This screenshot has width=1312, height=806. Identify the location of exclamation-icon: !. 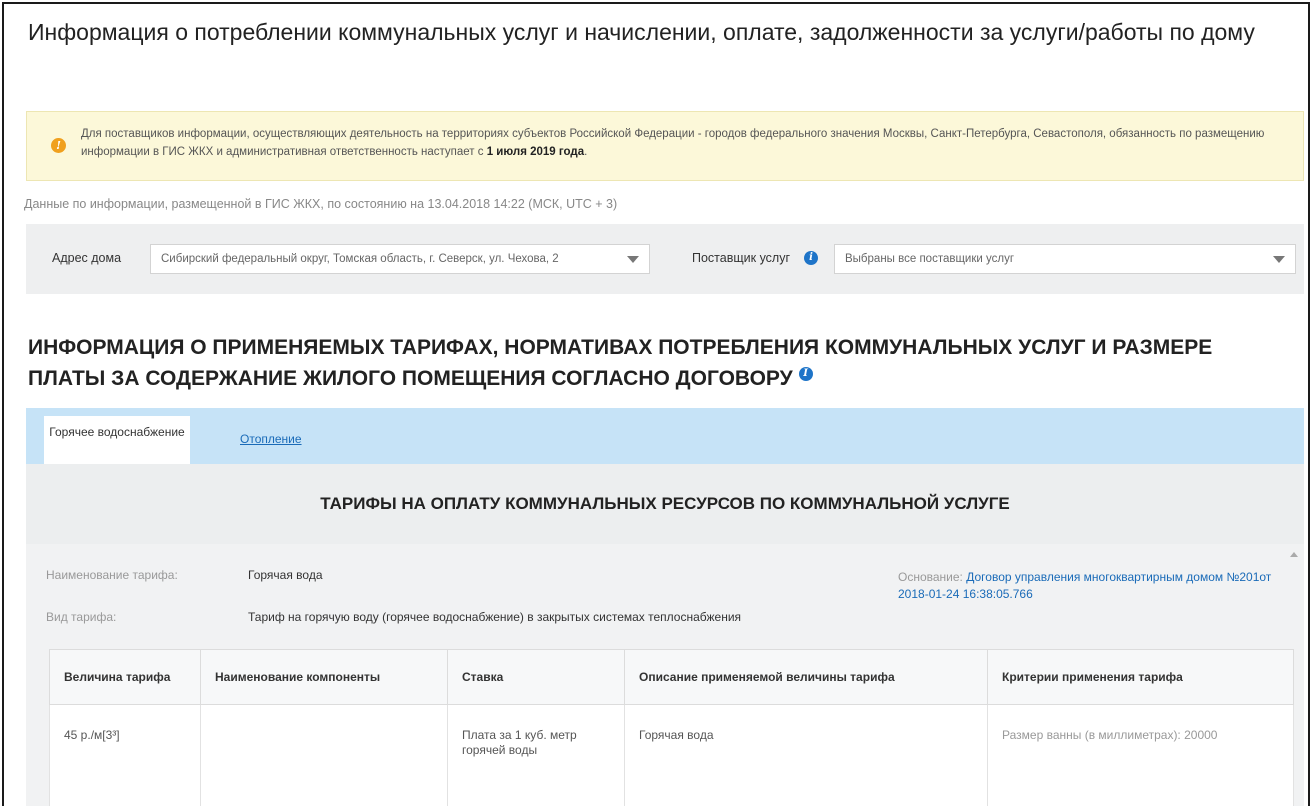
(58, 145).